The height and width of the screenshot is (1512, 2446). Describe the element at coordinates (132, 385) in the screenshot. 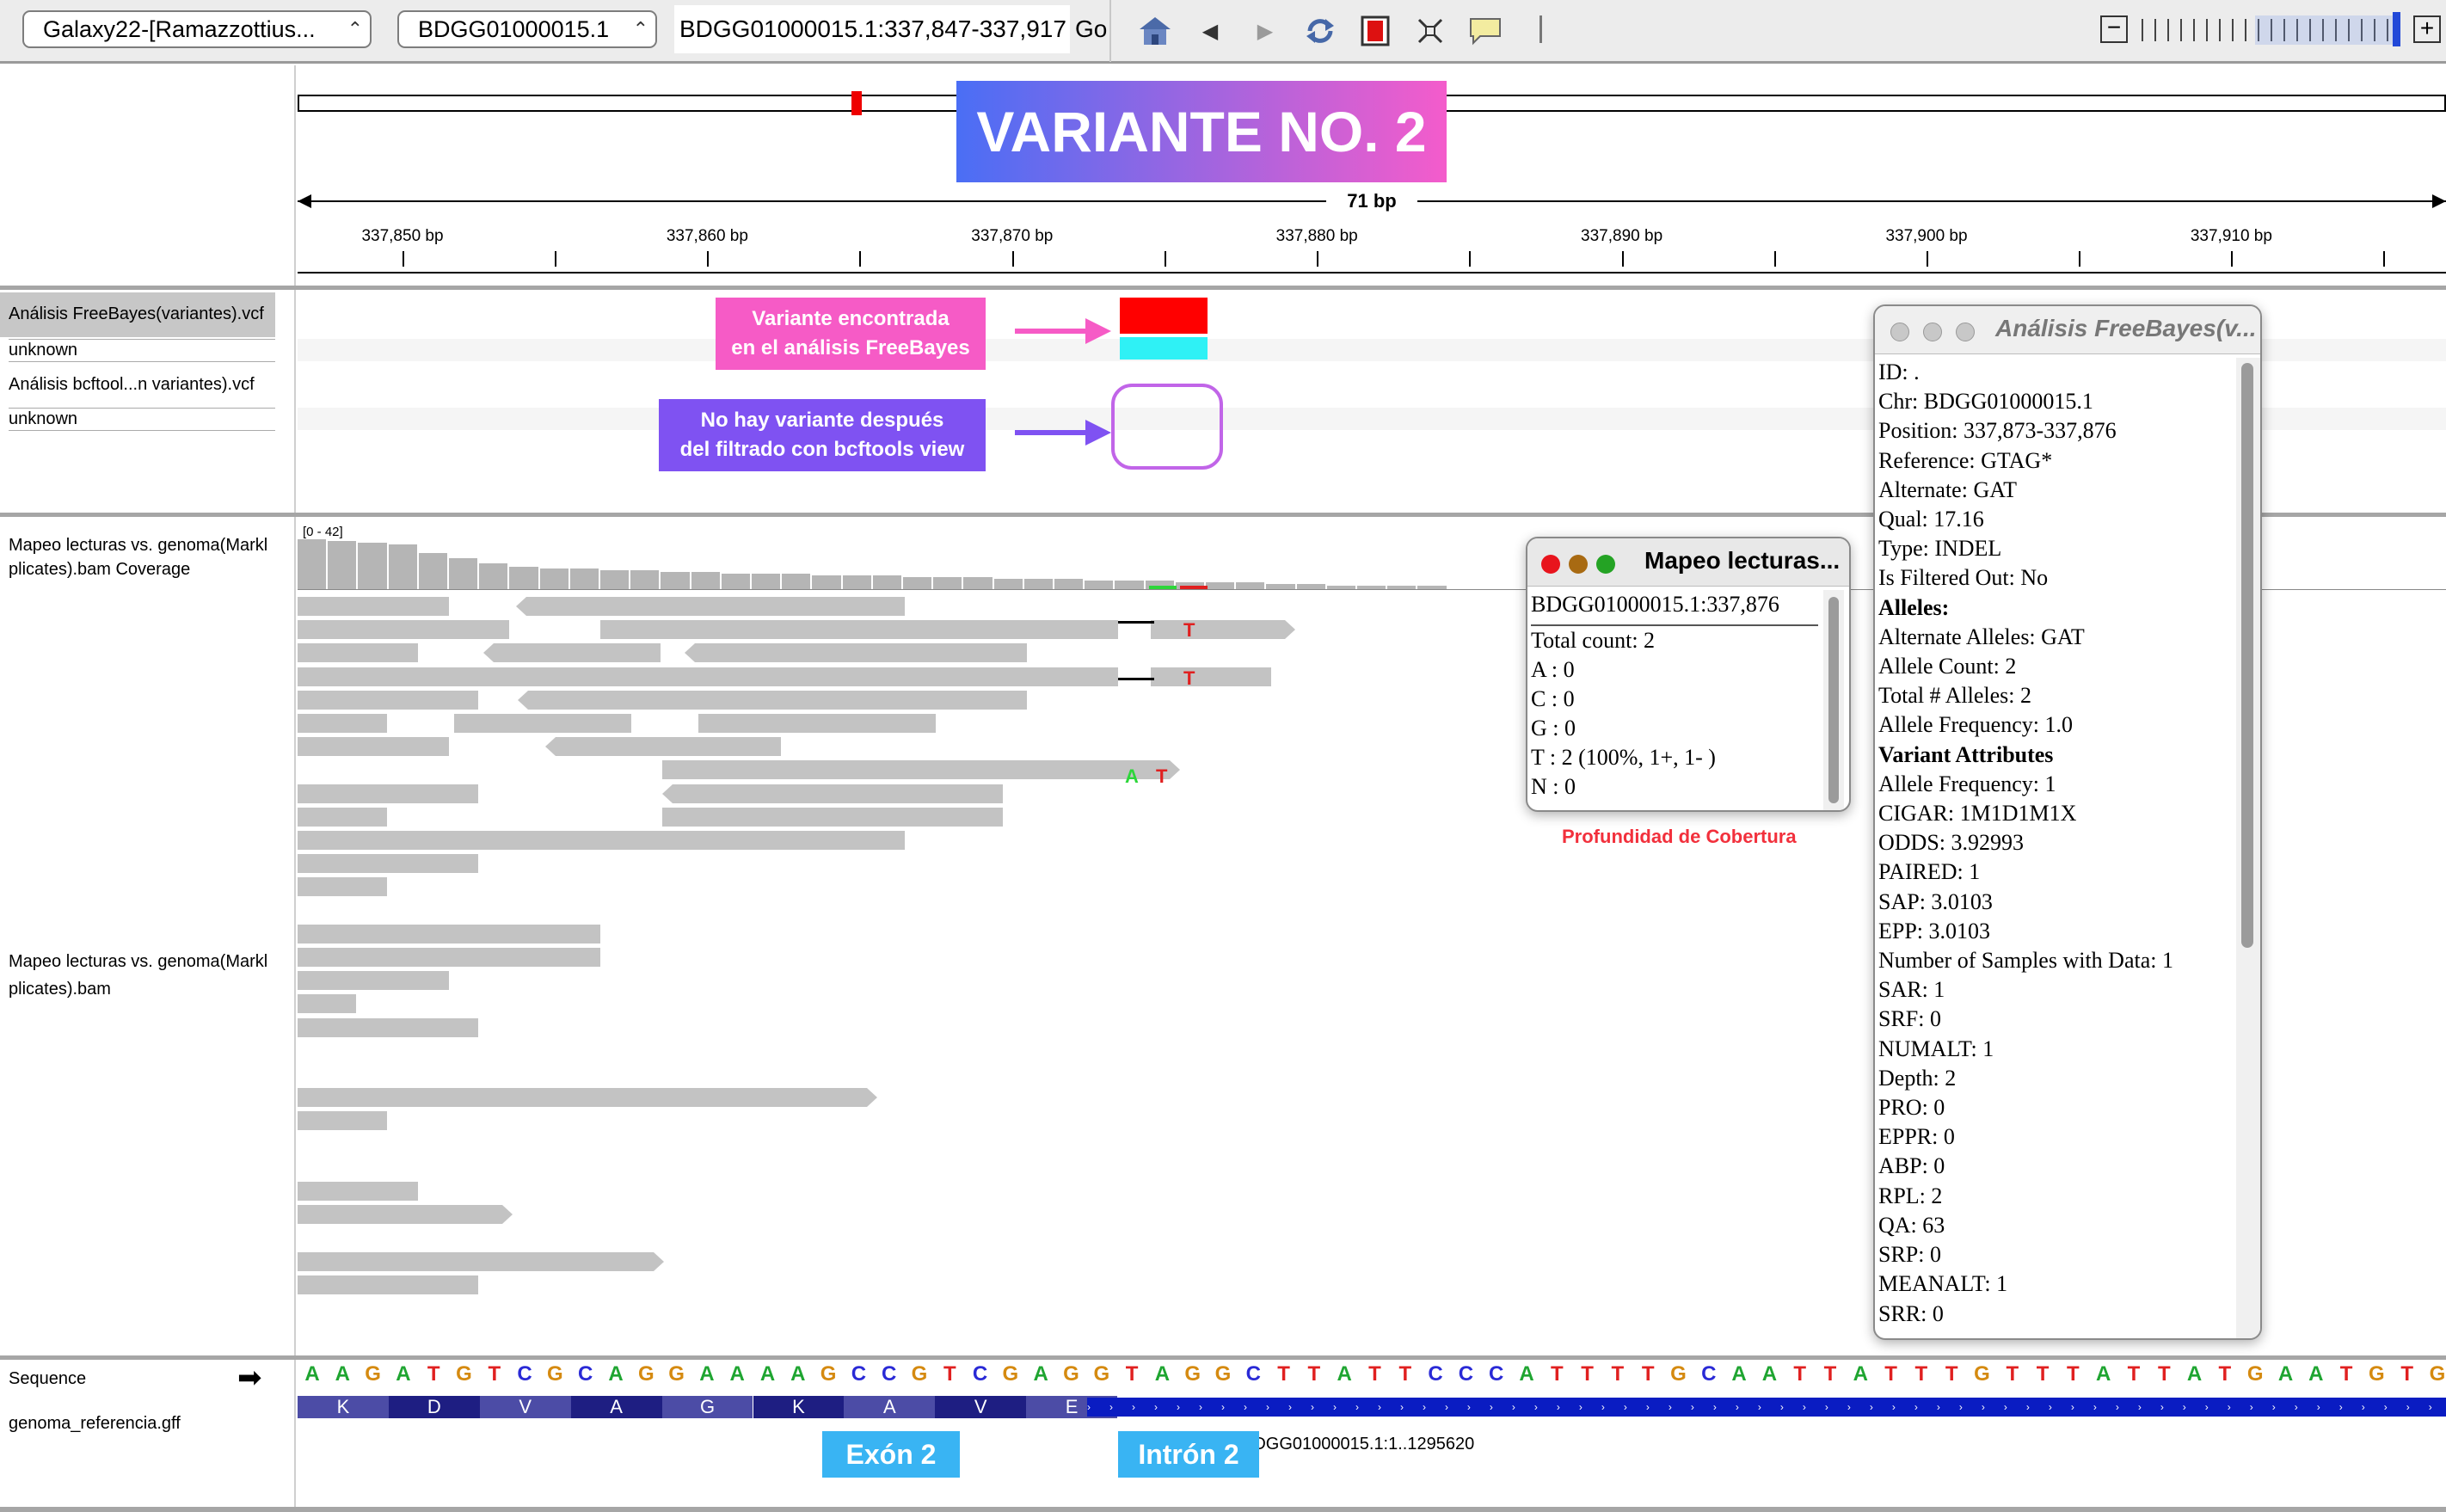

I see `track-name-bcftools: Análisis bcftool...n variantes).vcf` at that location.